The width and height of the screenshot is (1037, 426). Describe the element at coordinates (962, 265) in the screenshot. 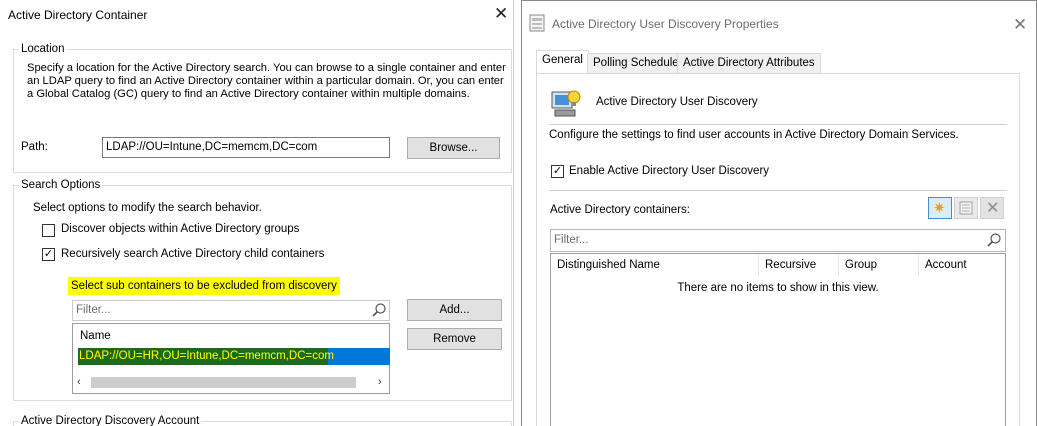

I see `column-header-account: Account` at that location.